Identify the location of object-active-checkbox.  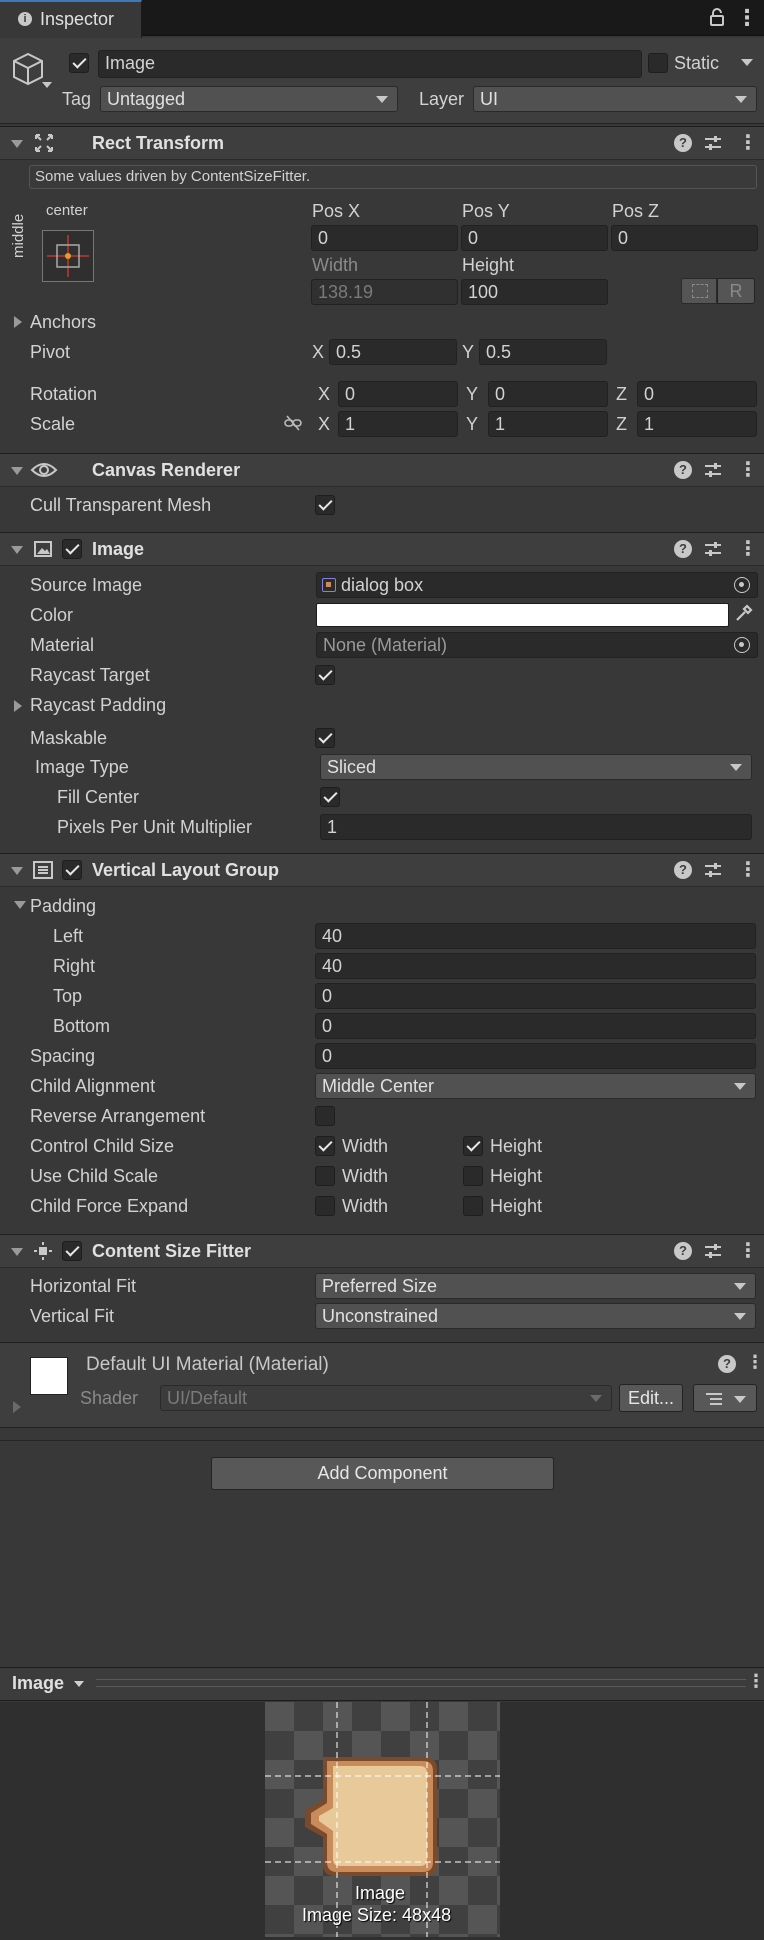
(79, 63).